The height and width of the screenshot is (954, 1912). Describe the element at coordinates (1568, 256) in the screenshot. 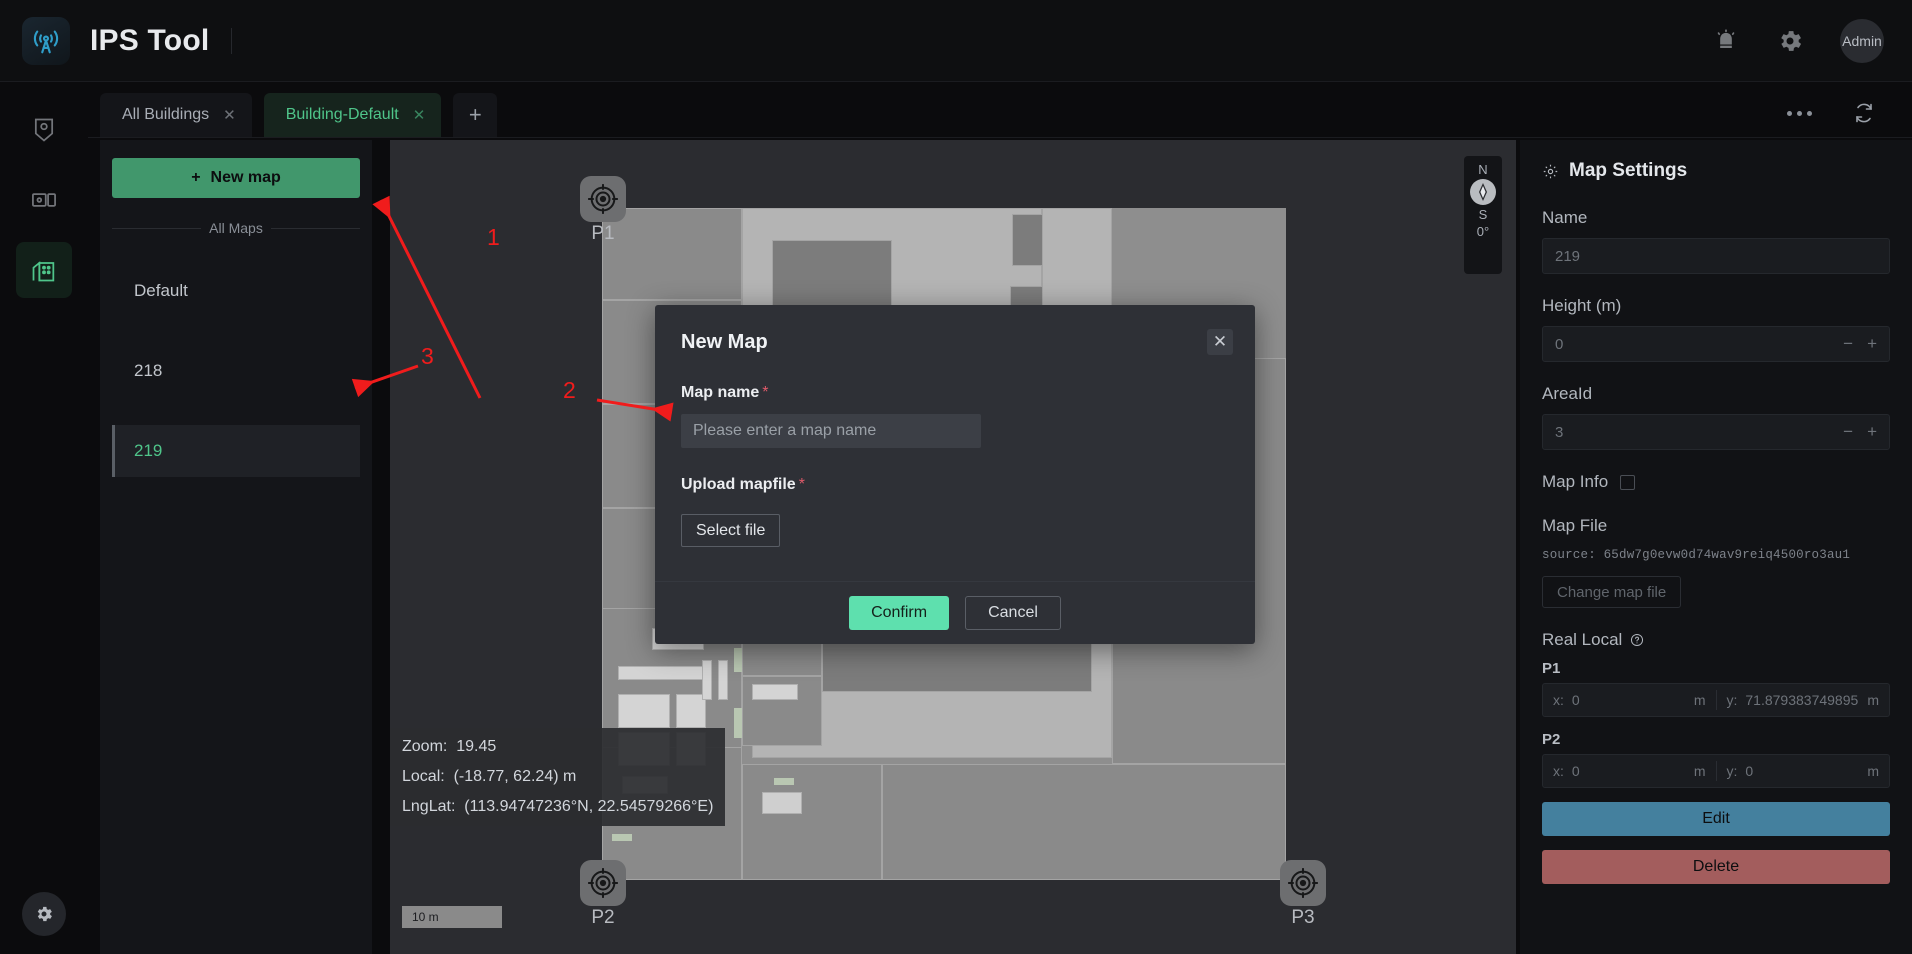

I see `name-value: 219` at that location.